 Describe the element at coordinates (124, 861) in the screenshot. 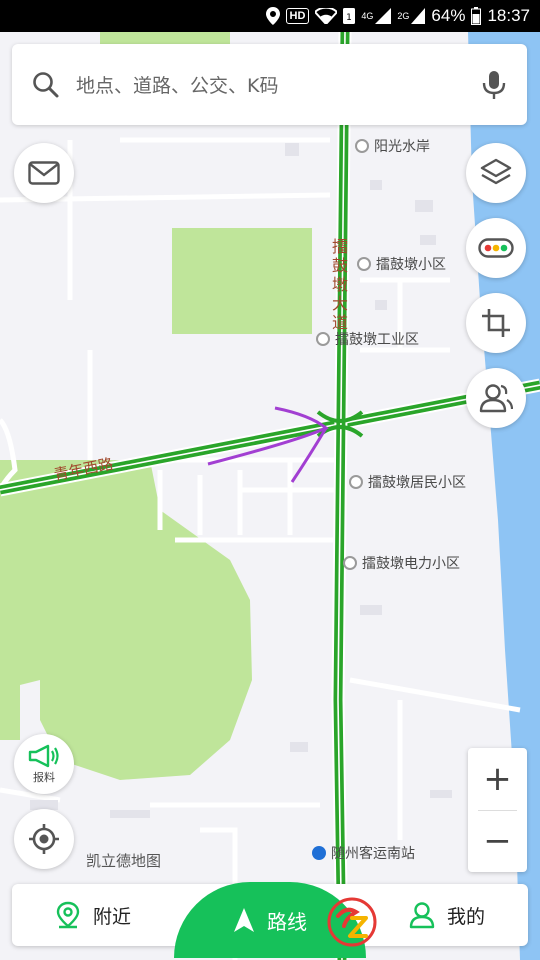

I see `map-provider-watermark: 凯立德地图` at that location.